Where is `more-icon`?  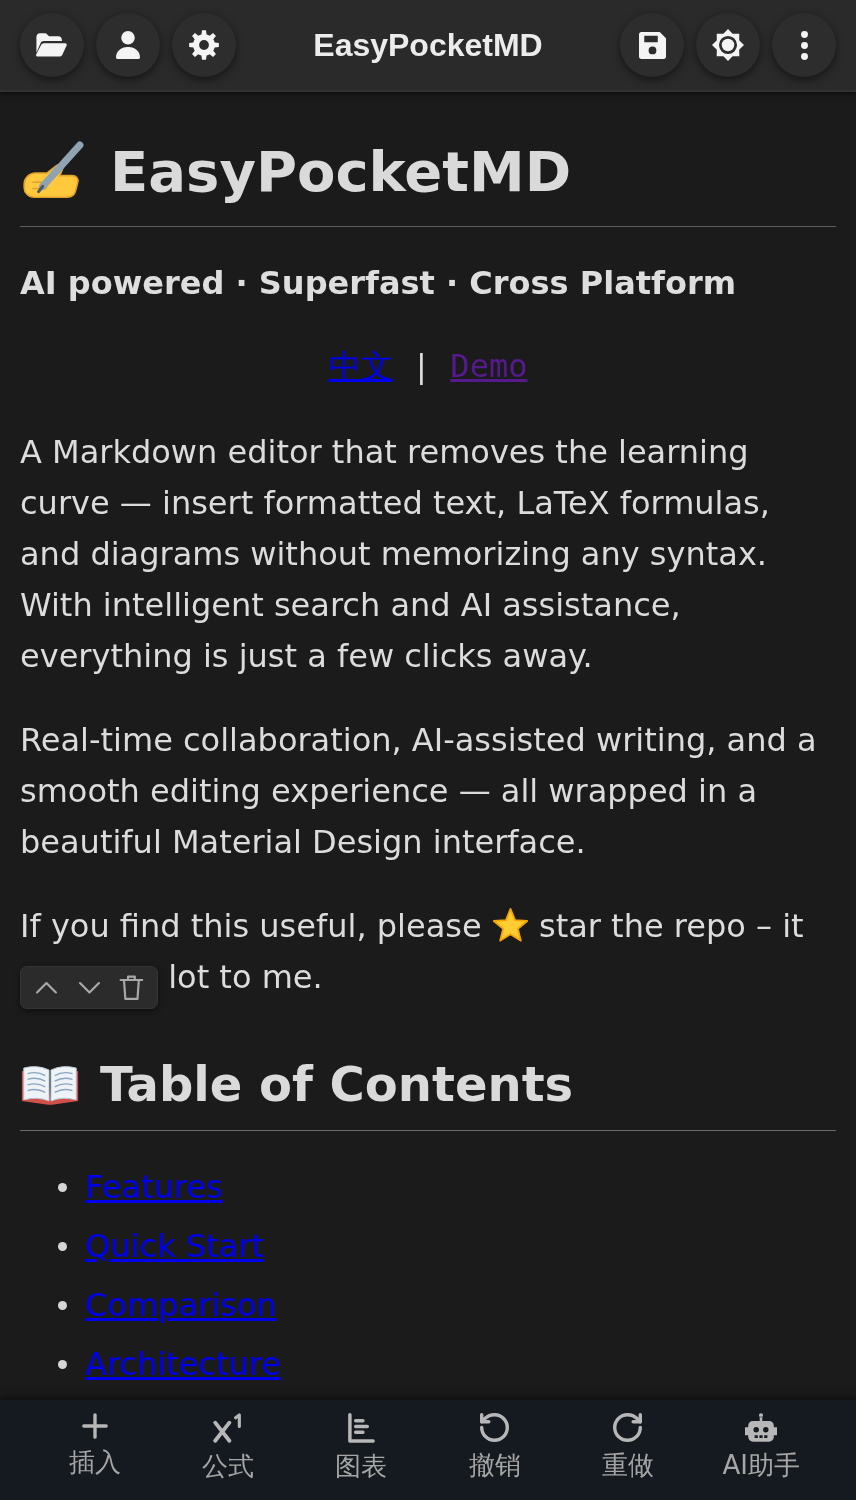
more-icon is located at coordinates (804, 45).